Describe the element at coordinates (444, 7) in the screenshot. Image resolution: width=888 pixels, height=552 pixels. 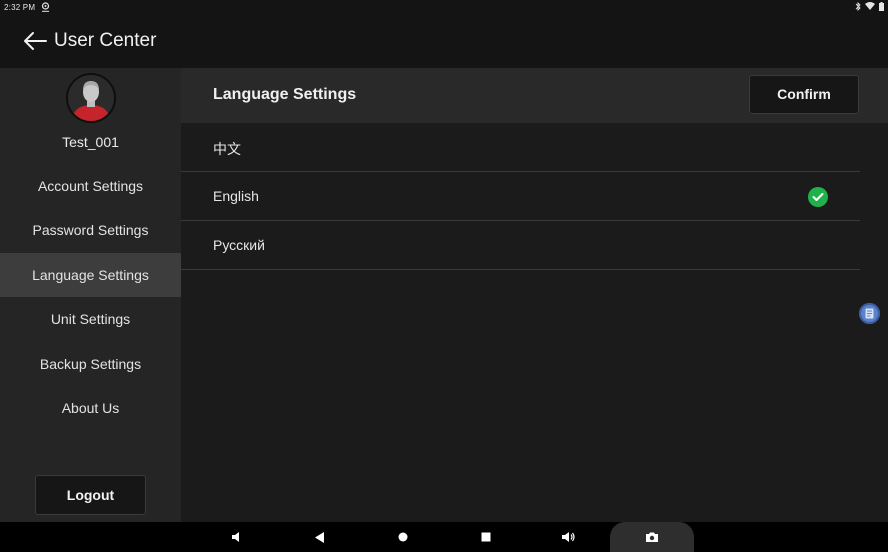
I see `status-bar: 2:32 PM` at that location.